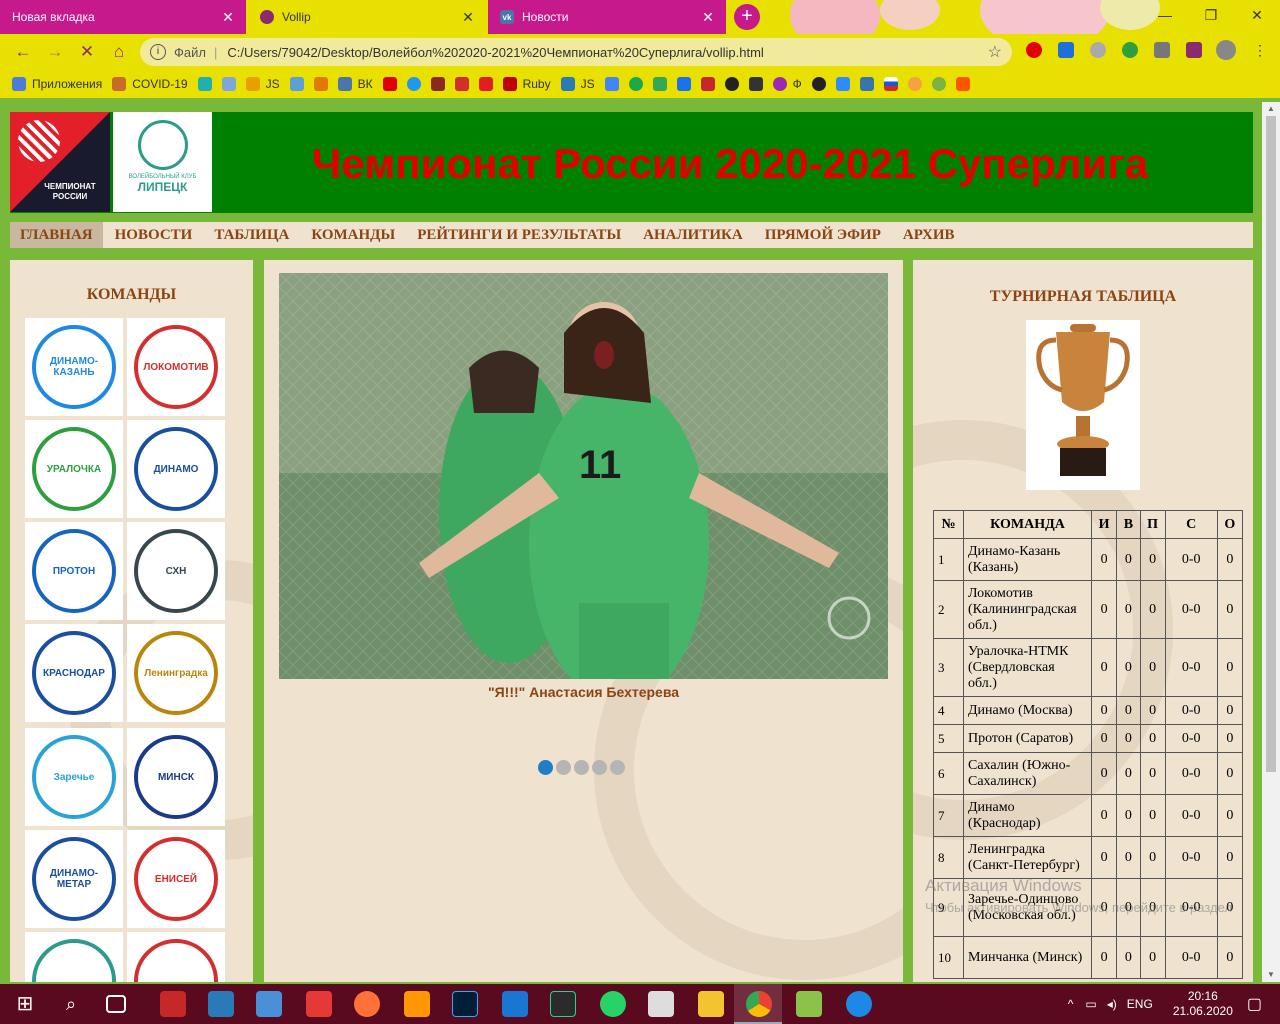  I want to click on bookmark-item: Приложения, so click(57, 84).